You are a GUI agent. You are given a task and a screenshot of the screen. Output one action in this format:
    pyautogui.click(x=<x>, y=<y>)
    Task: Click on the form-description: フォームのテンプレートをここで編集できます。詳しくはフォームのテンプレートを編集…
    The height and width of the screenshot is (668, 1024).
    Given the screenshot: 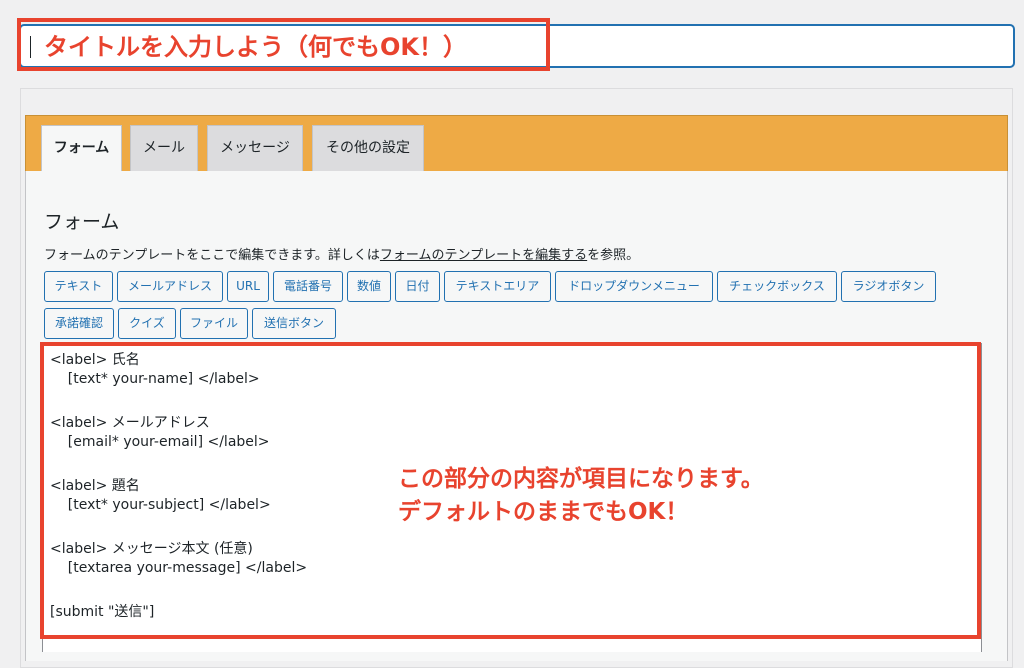 What is the action you would take?
    pyautogui.click(x=341, y=253)
    